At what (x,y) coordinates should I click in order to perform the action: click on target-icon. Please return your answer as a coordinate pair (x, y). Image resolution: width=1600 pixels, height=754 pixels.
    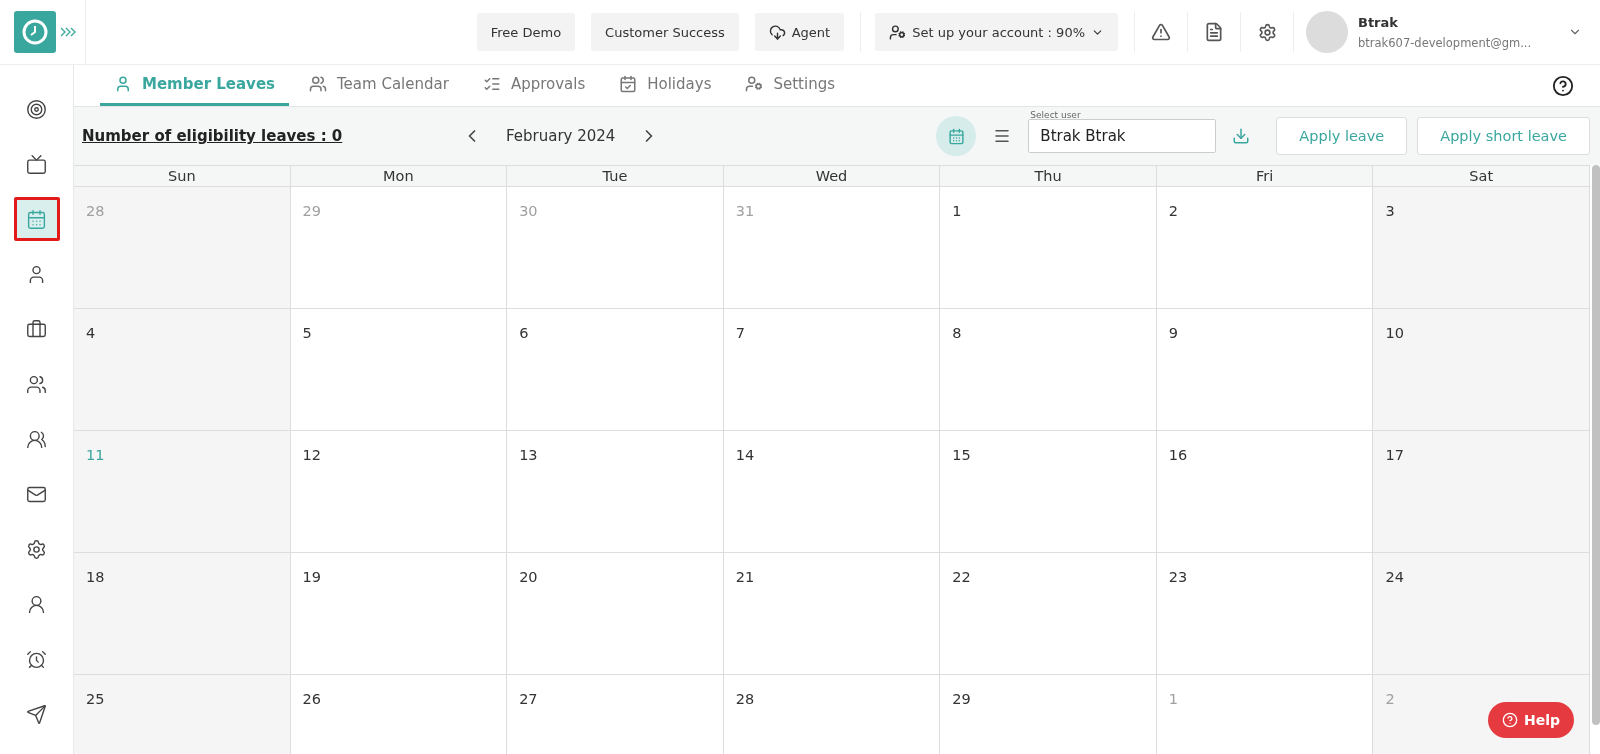
    Looking at the image, I should click on (36, 109).